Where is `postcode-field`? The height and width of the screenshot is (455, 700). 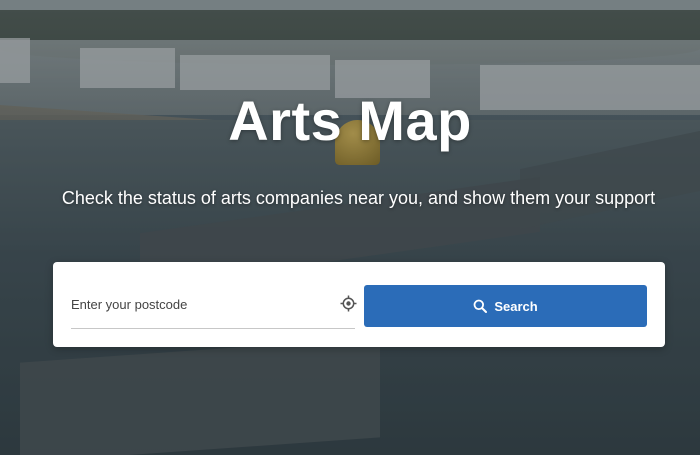
postcode-field is located at coordinates (214, 306).